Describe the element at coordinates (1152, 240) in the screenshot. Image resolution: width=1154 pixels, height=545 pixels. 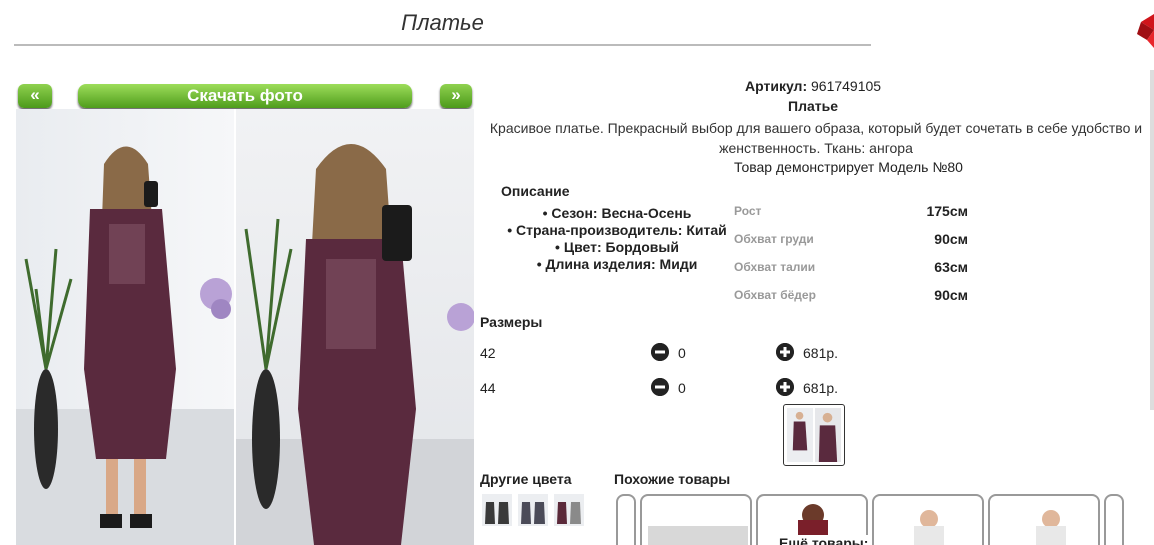
I see `scrollbar` at that location.